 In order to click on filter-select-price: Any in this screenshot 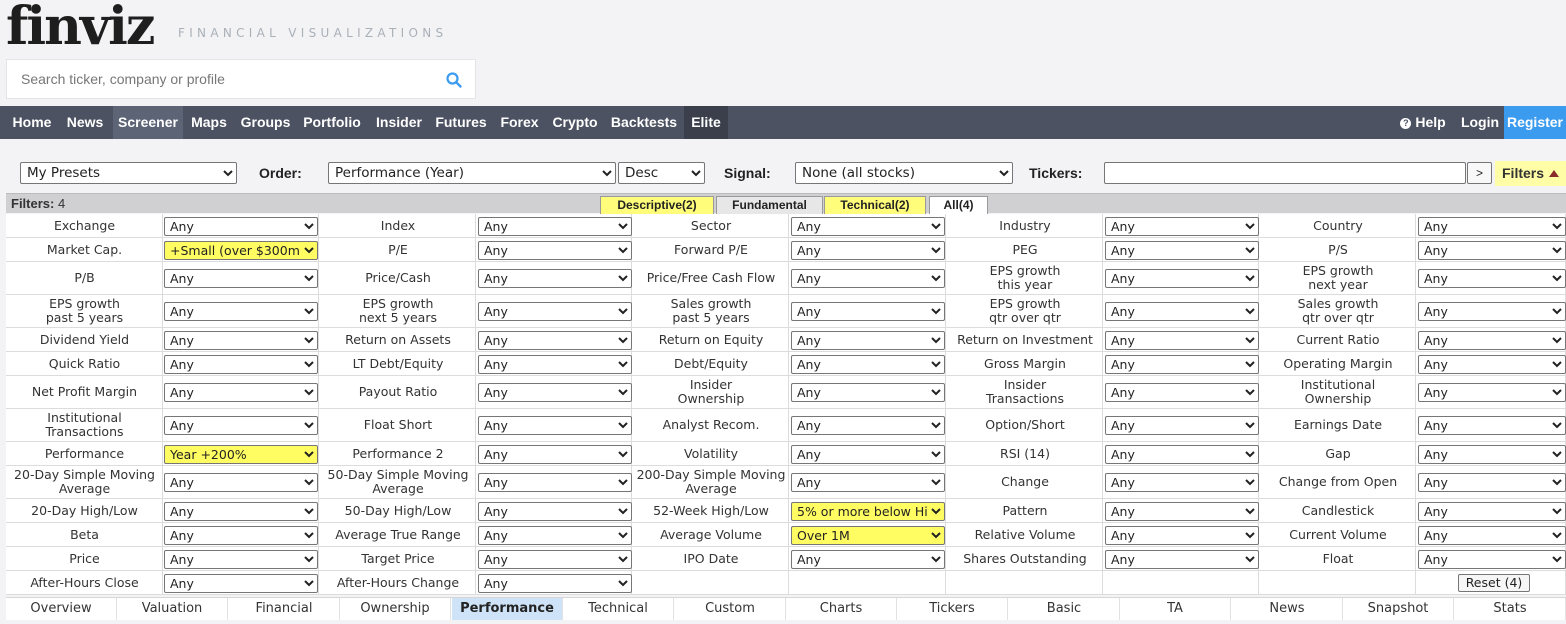, I will do `click(241, 559)`.